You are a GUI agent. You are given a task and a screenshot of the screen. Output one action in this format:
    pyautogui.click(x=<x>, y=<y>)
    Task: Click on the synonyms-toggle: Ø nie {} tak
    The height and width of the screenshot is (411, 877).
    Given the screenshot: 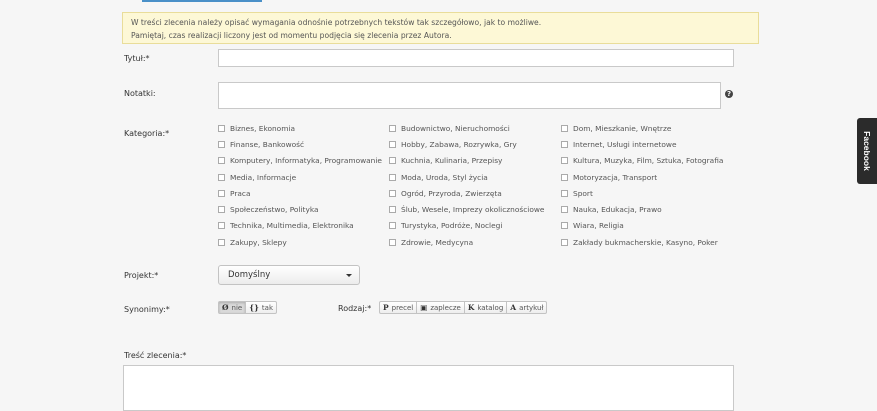 What is the action you would take?
    pyautogui.click(x=247, y=307)
    